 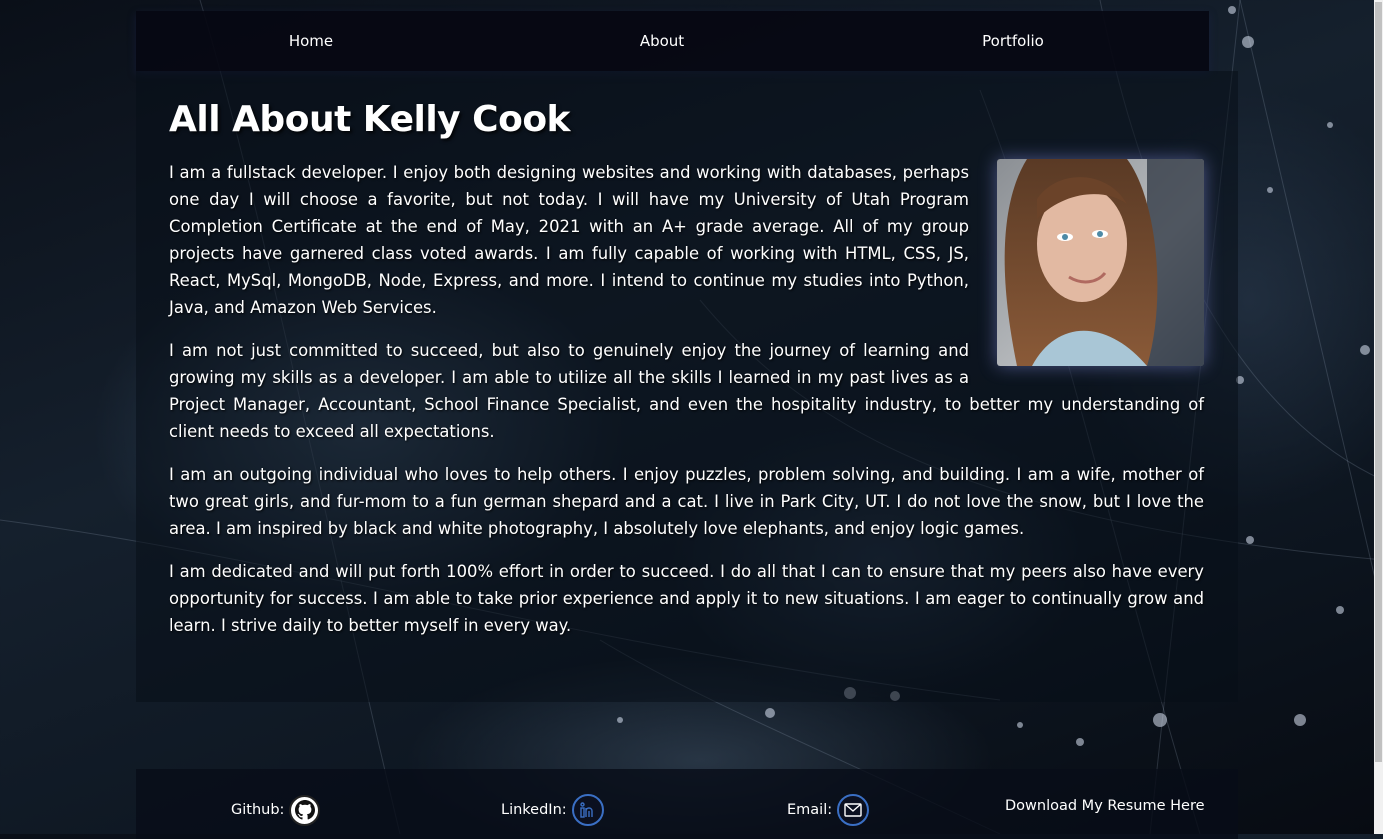 I want to click on footer-linkedin: LinkedIn:, so click(x=552, y=810).